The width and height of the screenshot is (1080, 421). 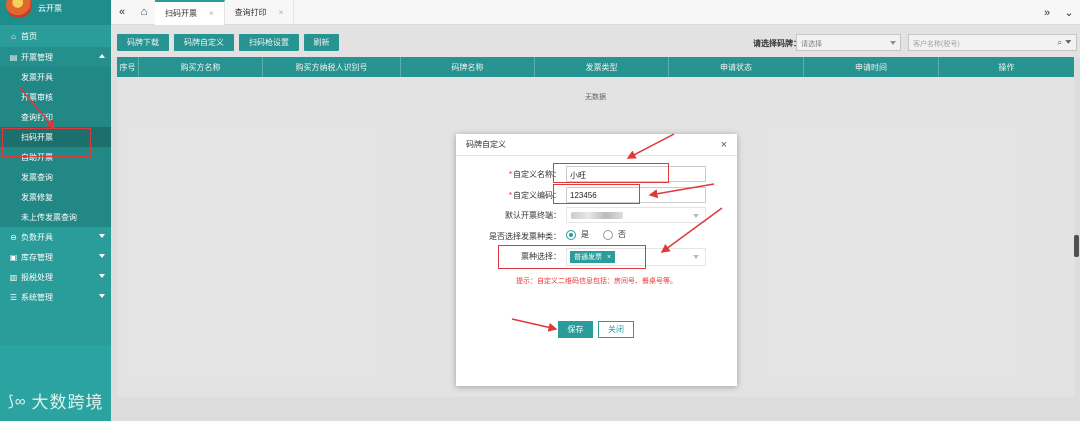 What do you see at coordinates (55, 117) in the screenshot?
I see `sidebar-item-query-print: 查询打印` at bounding box center [55, 117].